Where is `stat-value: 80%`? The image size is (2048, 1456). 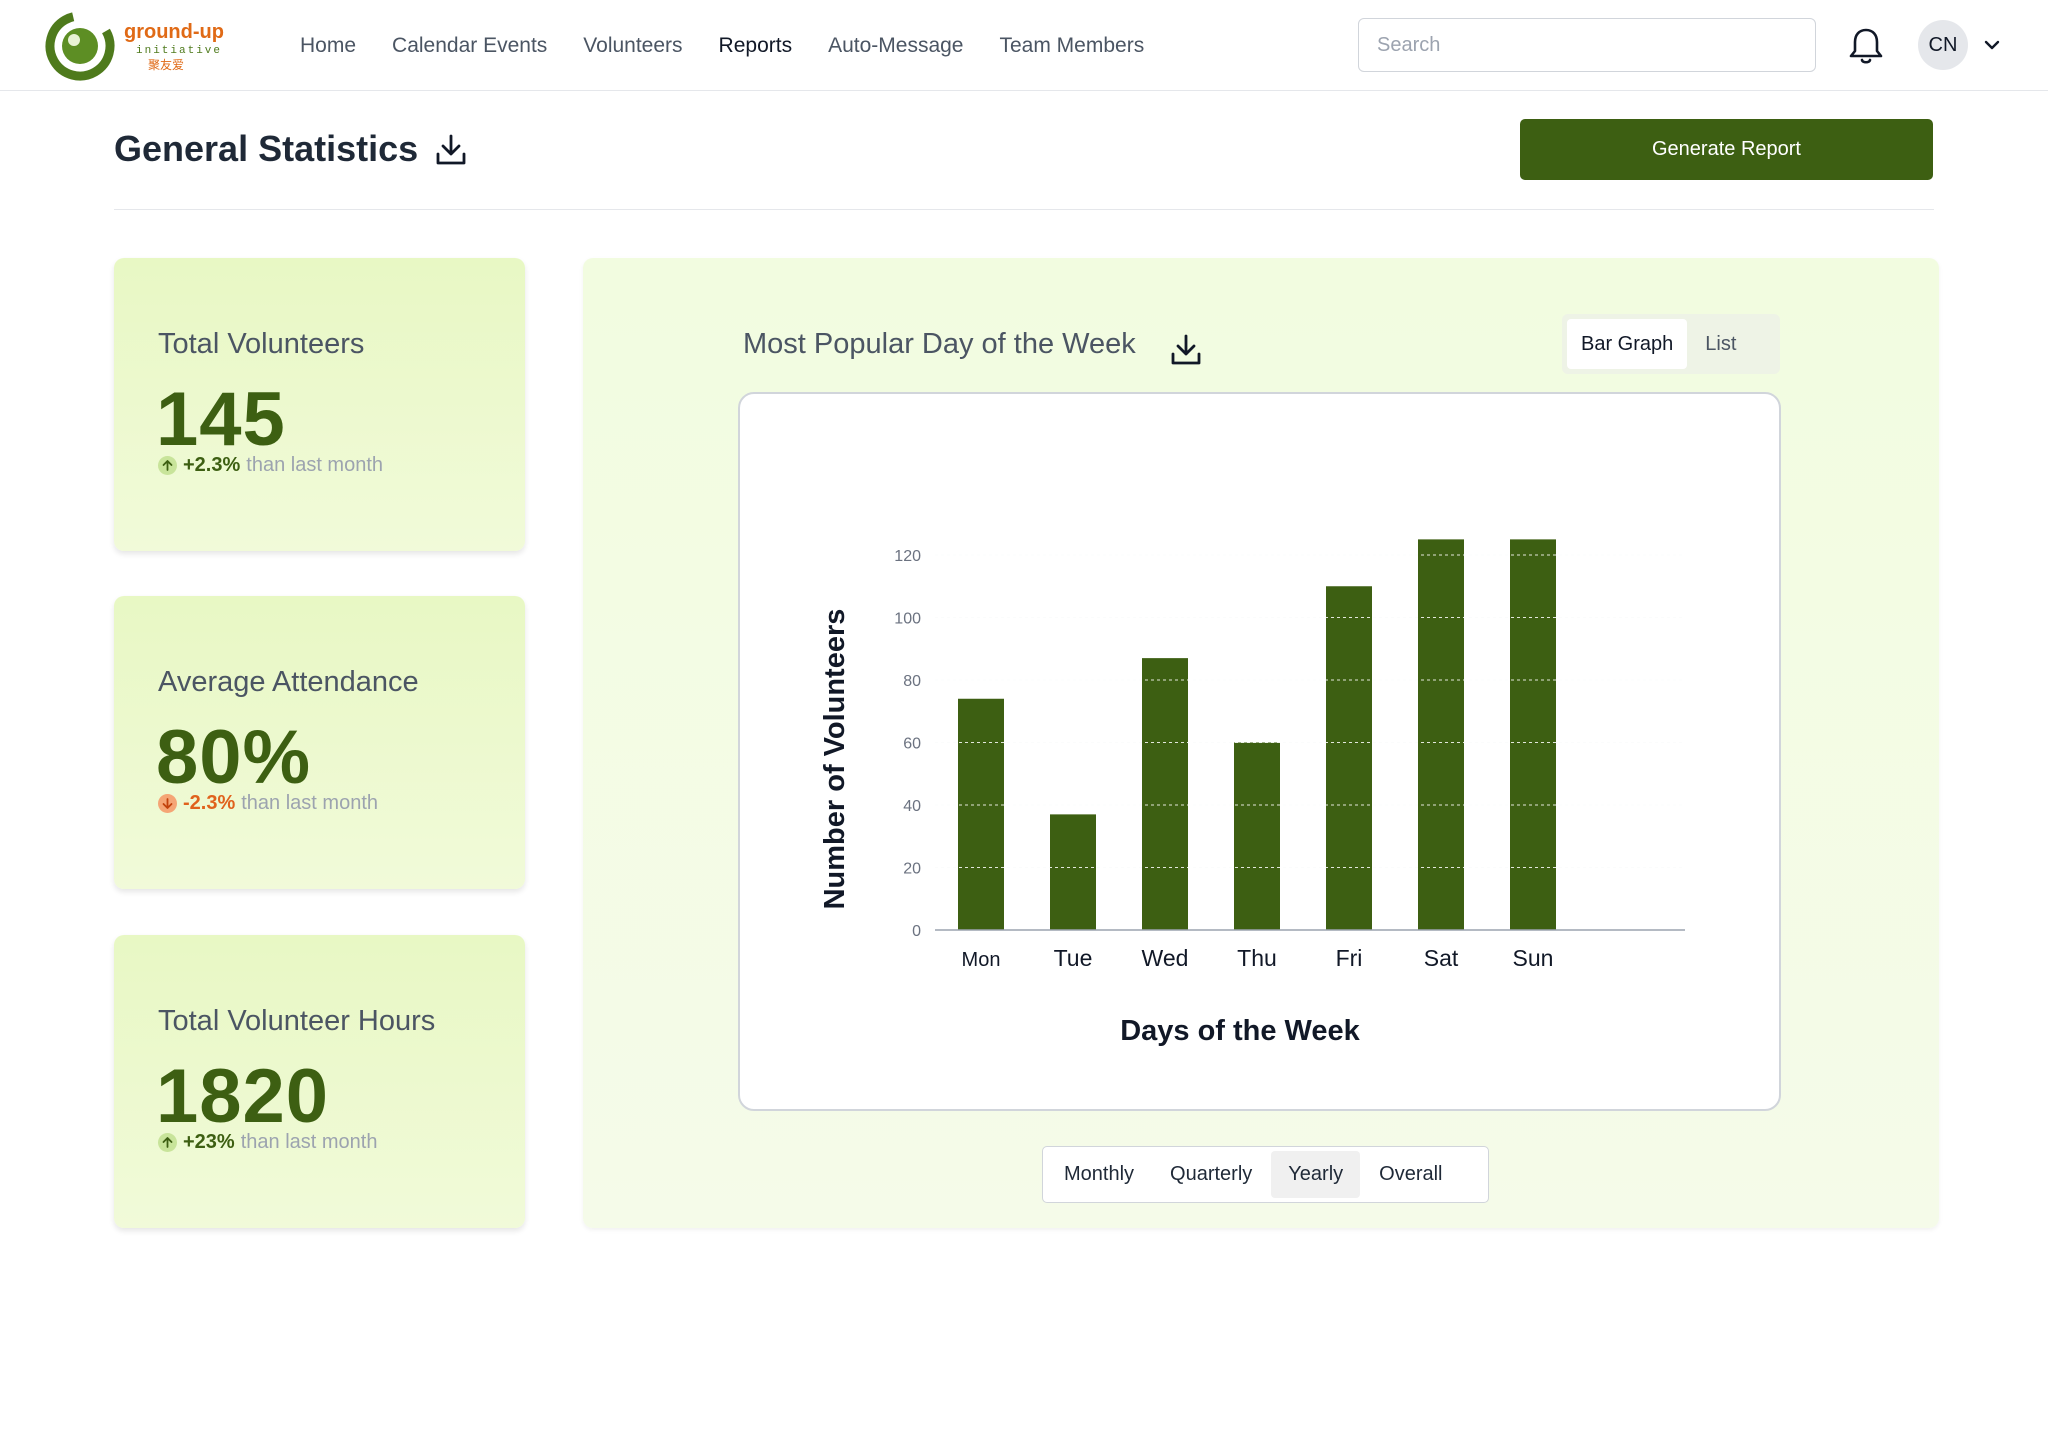 stat-value: 80% is located at coordinates (234, 757).